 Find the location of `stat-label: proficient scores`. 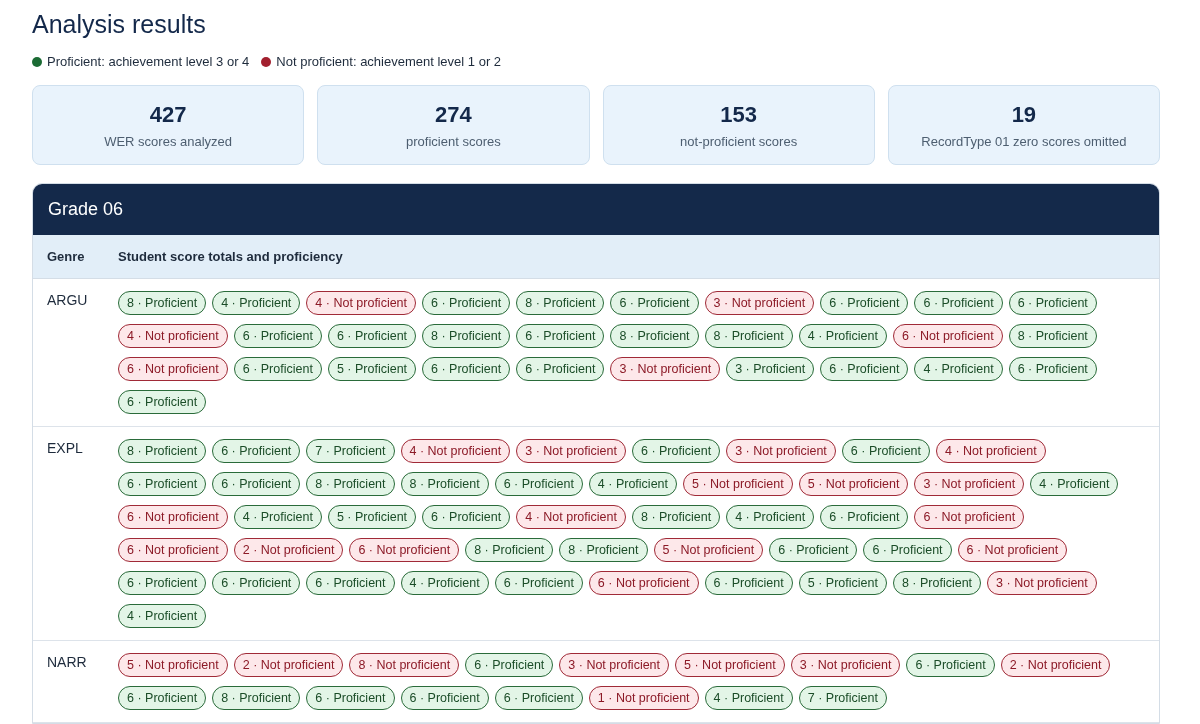

stat-label: proficient scores is located at coordinates (453, 141).